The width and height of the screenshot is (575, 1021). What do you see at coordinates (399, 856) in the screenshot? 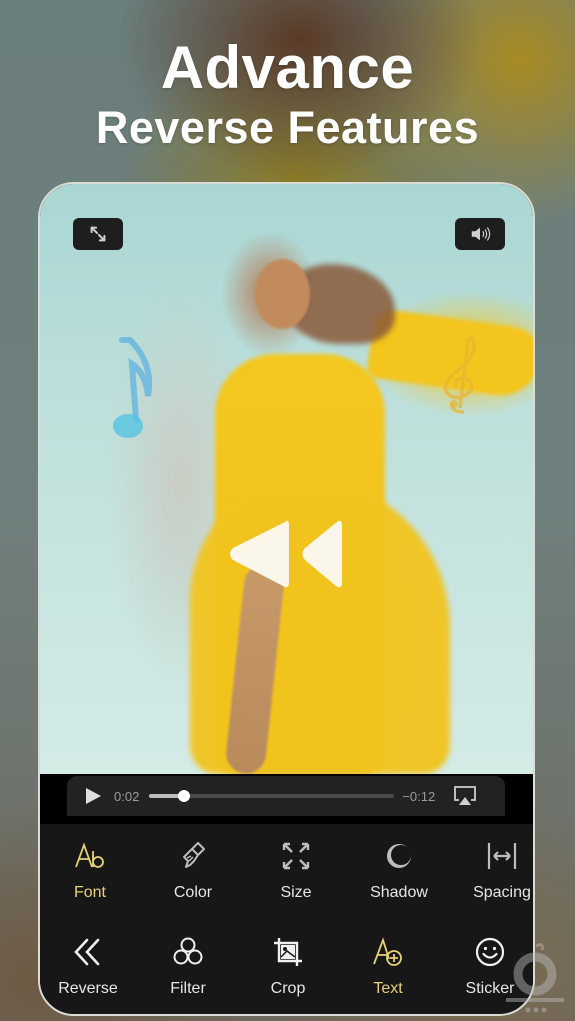
I see `shadow-circle-icon` at bounding box center [399, 856].